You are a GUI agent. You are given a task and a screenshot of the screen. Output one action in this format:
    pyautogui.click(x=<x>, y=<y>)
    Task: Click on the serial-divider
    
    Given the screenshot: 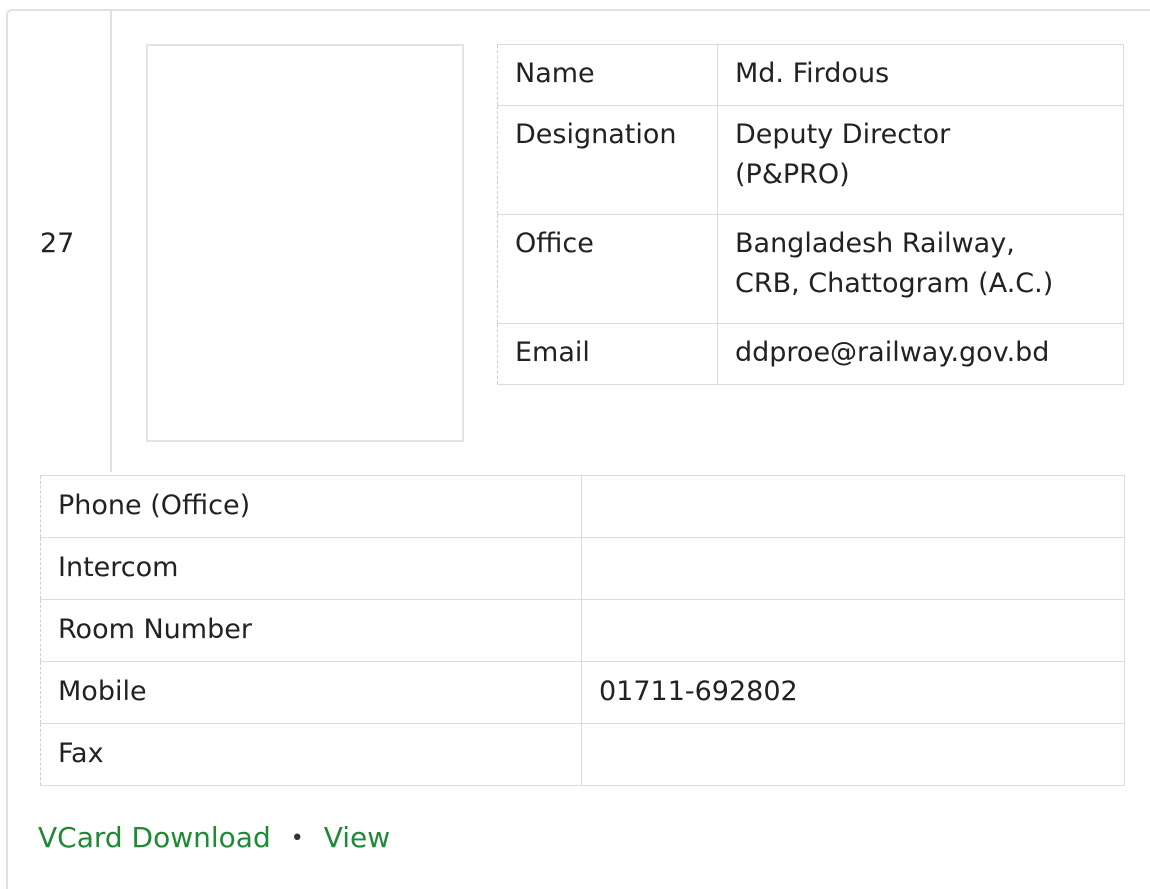 What is the action you would take?
    pyautogui.click(x=111, y=241)
    